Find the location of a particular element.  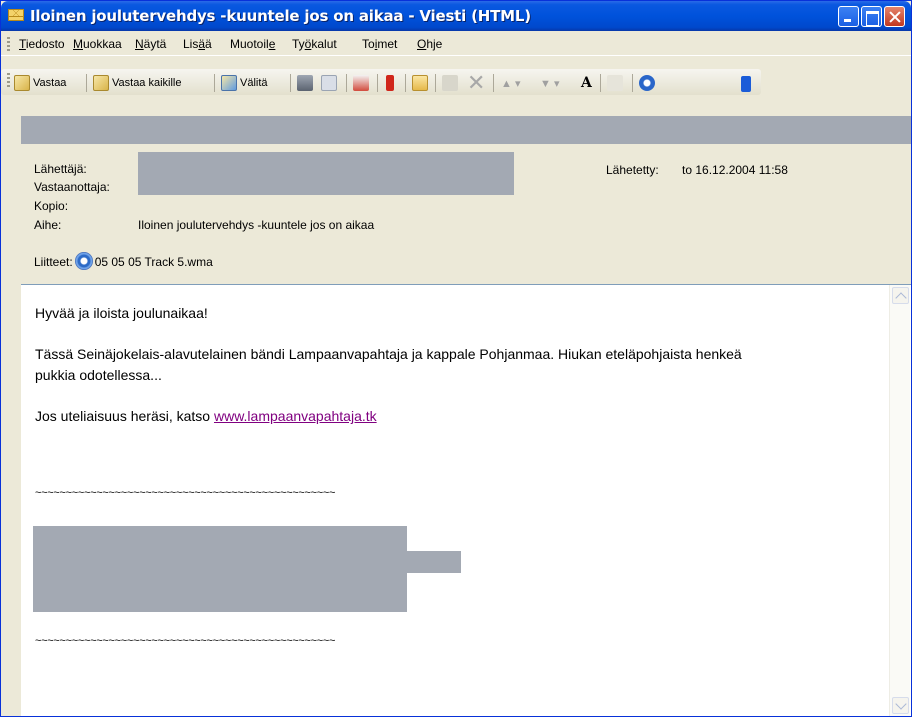

attachments-label: Liitteet: is located at coordinates (53, 262).